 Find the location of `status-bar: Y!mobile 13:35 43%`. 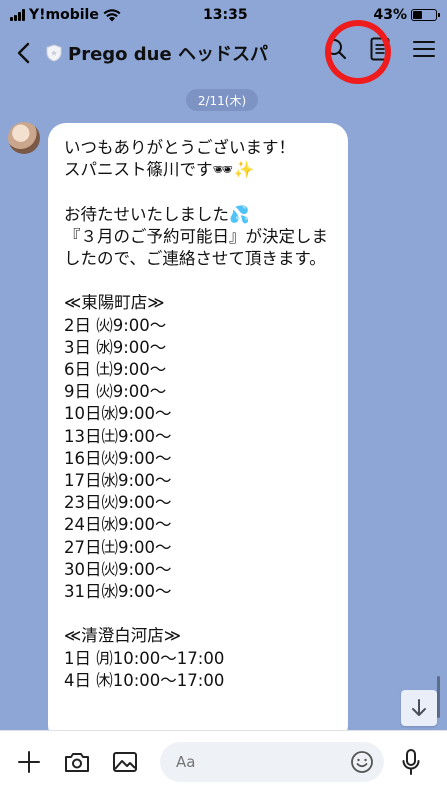

status-bar: Y!mobile 13:35 43% is located at coordinates (223, 15).